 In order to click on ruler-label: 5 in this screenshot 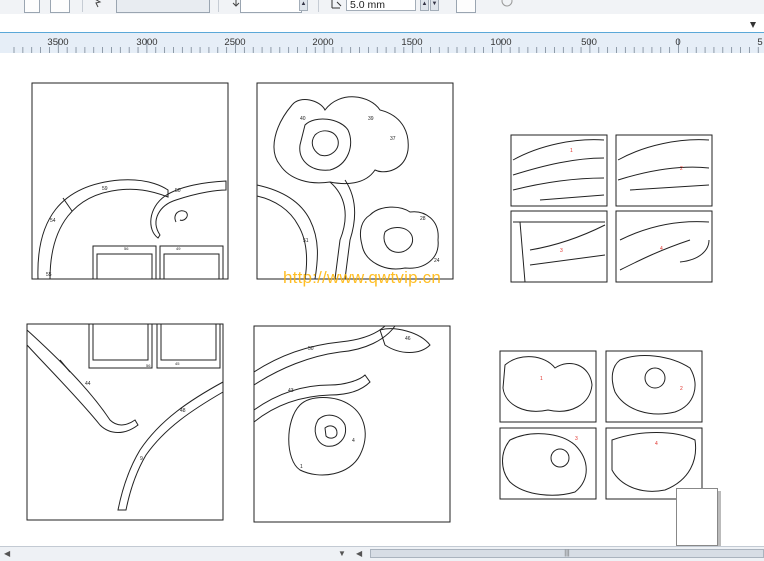, I will do `click(760, 42)`.